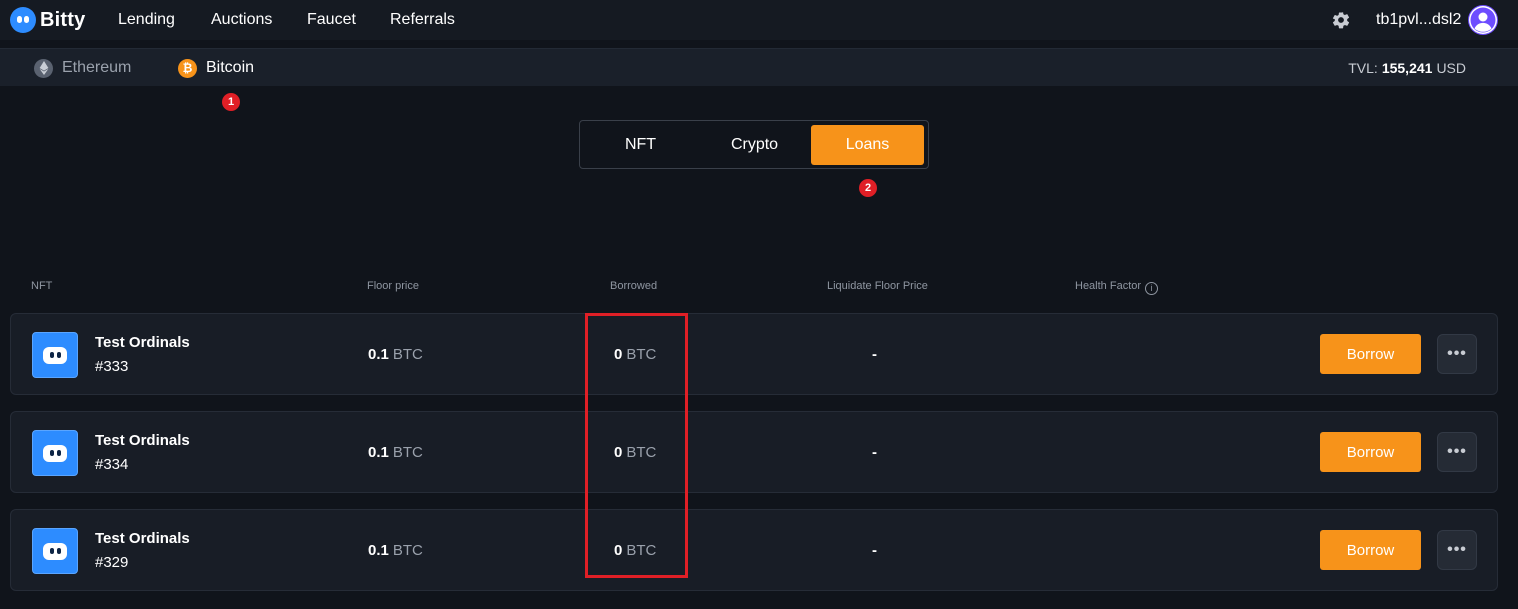 The image size is (1518, 609). I want to click on annotation-badge-2: 2, so click(868, 188).